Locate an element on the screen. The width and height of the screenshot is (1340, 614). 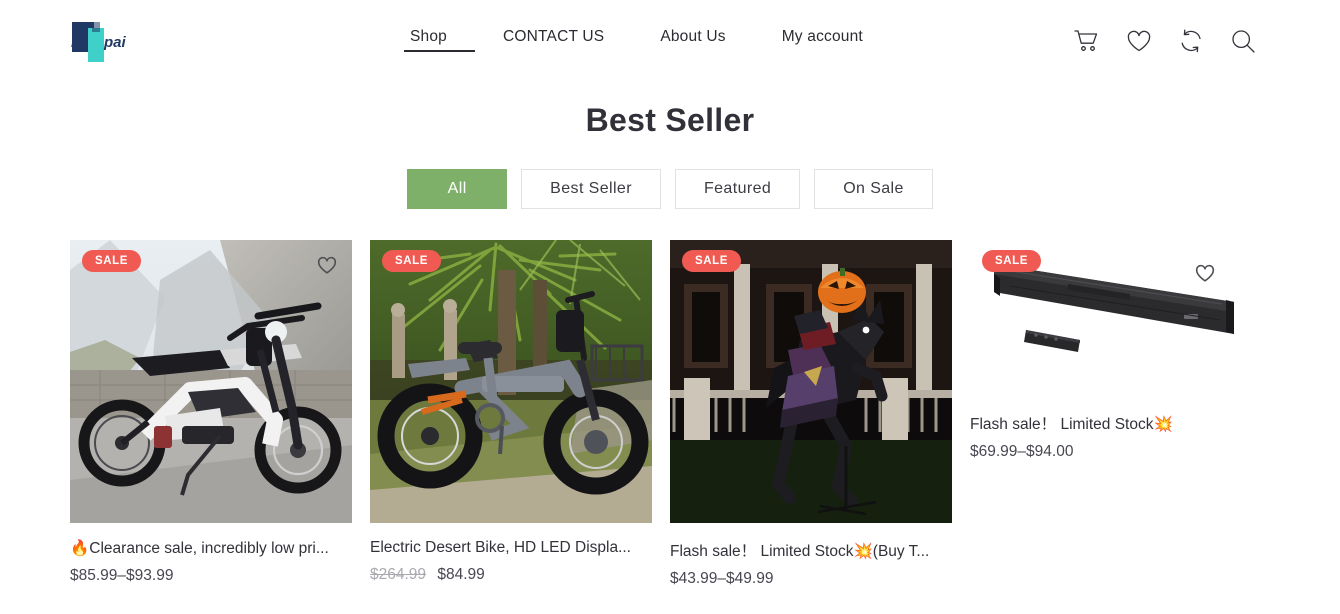
search-icon is located at coordinates (1243, 41).